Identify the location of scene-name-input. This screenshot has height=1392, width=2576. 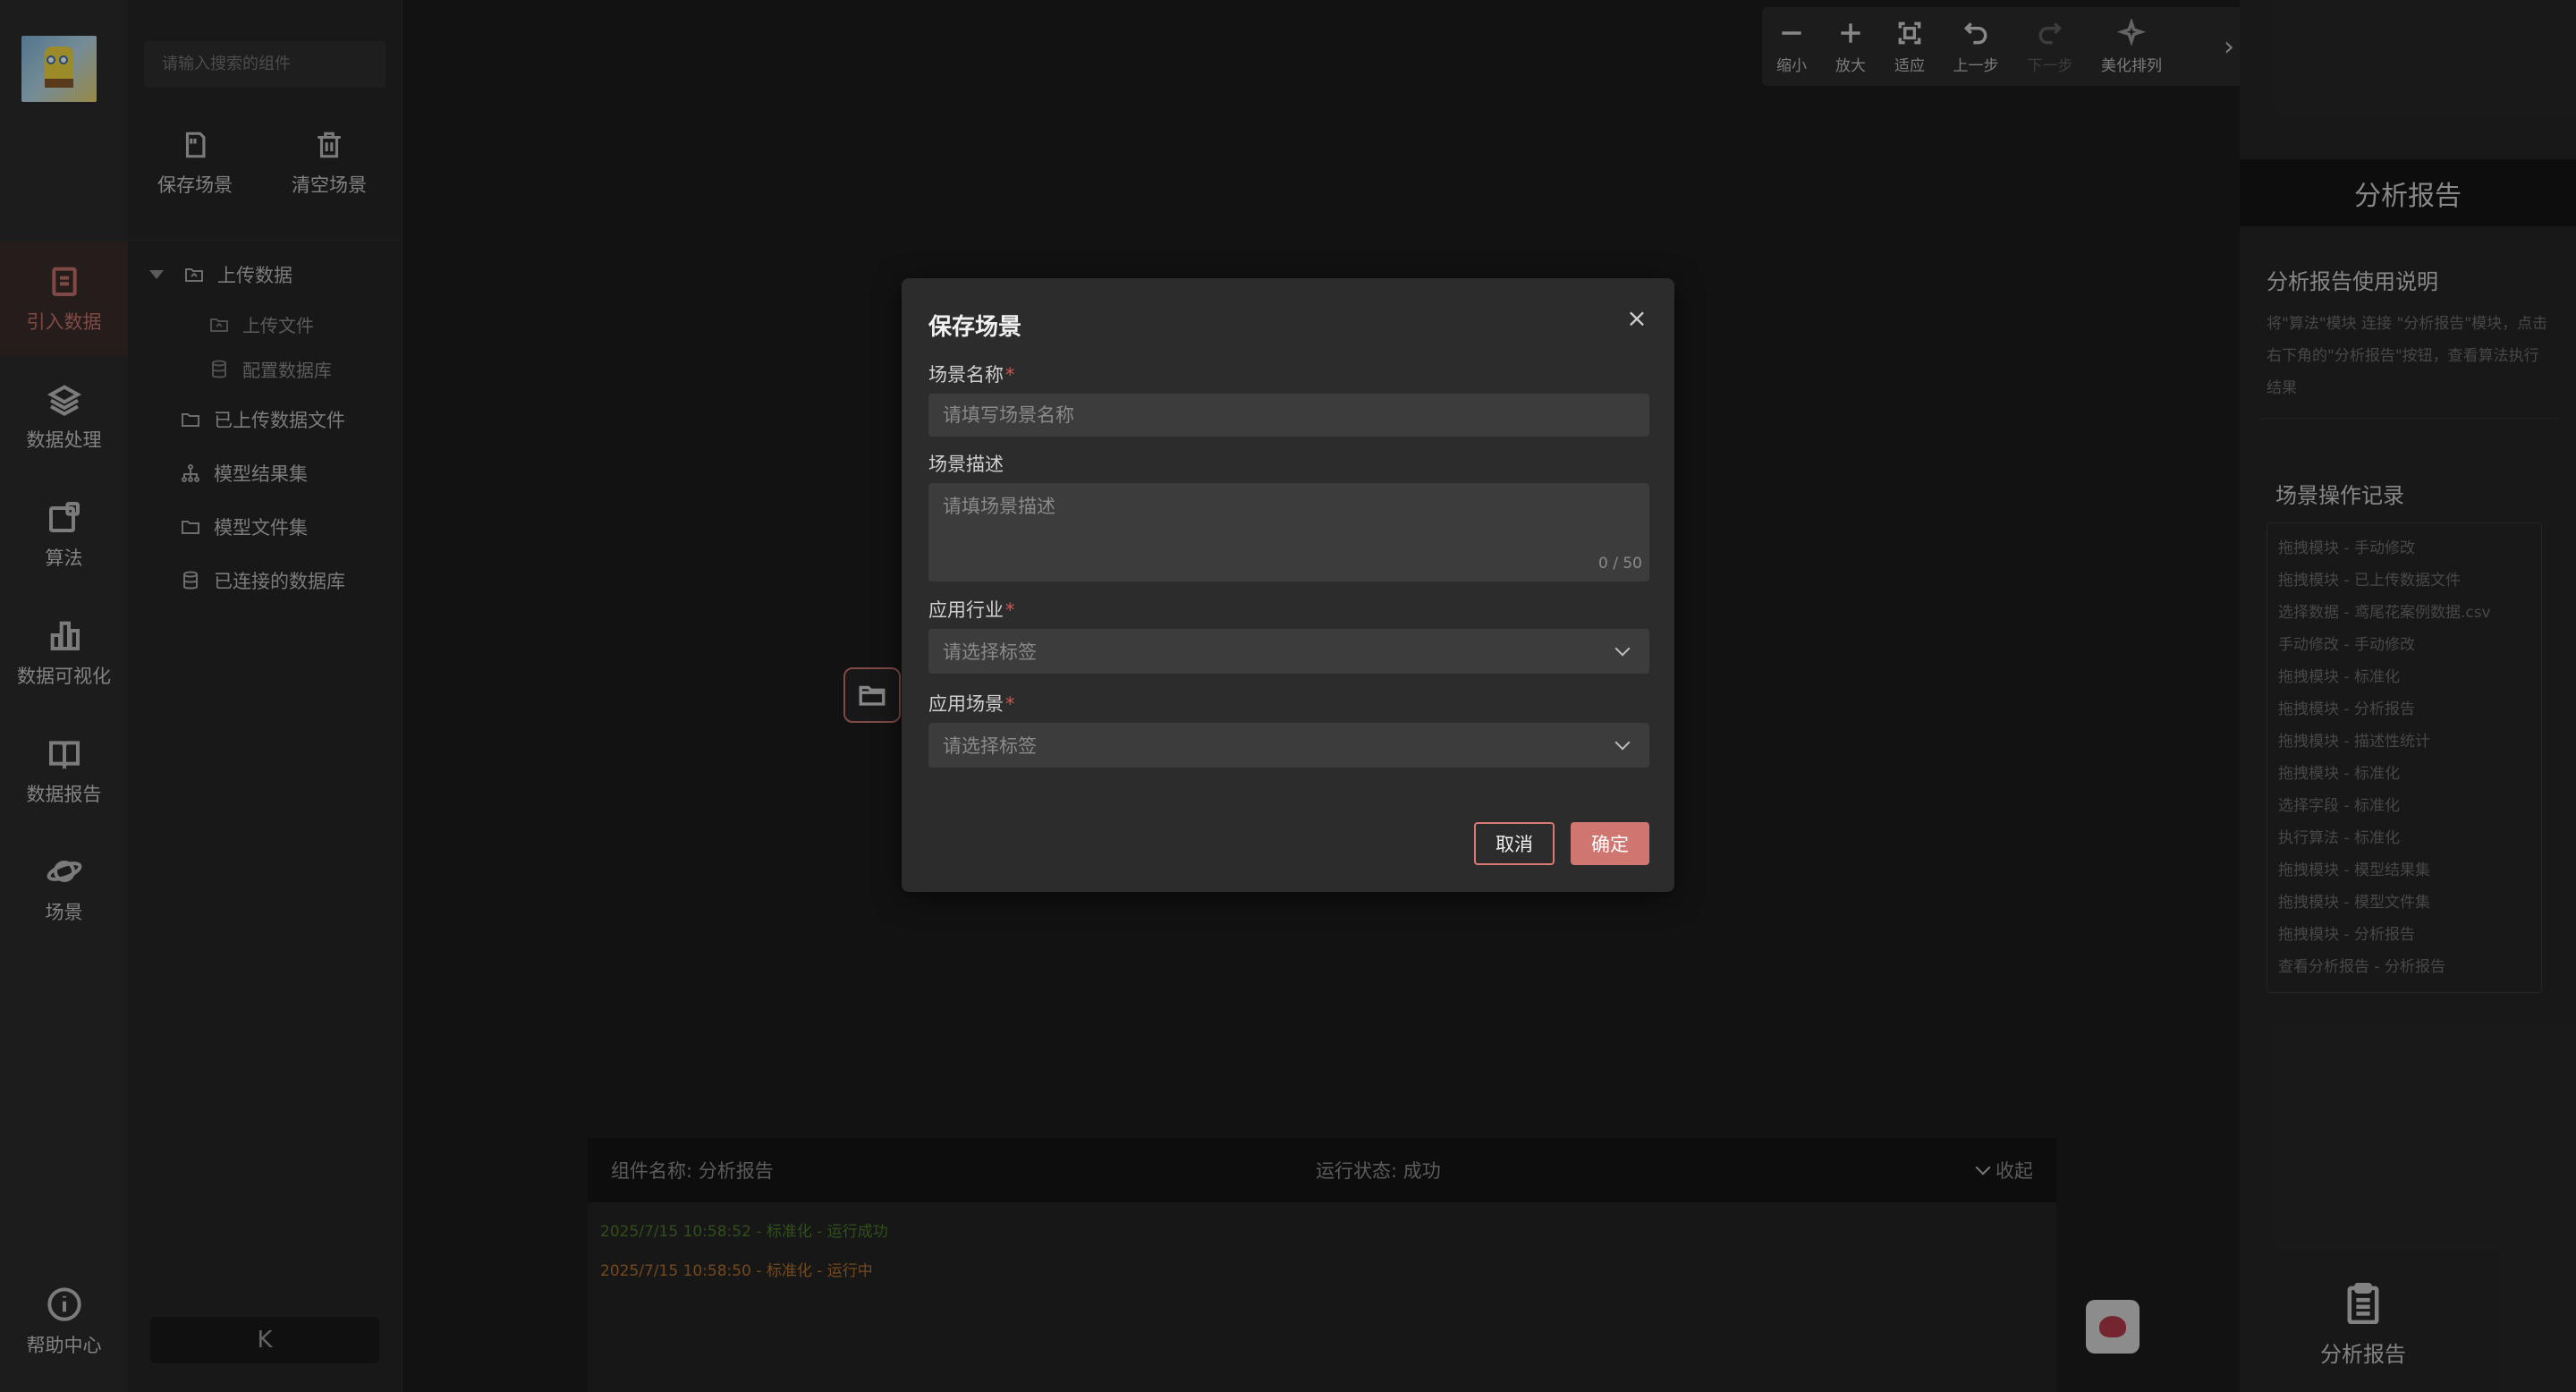
(1288, 415).